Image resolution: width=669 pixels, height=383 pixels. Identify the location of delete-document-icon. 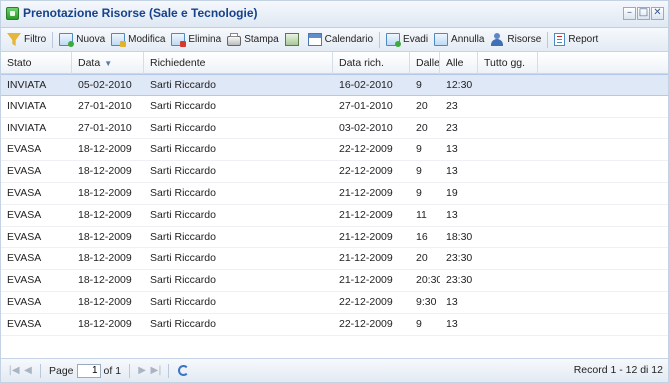
(179, 40).